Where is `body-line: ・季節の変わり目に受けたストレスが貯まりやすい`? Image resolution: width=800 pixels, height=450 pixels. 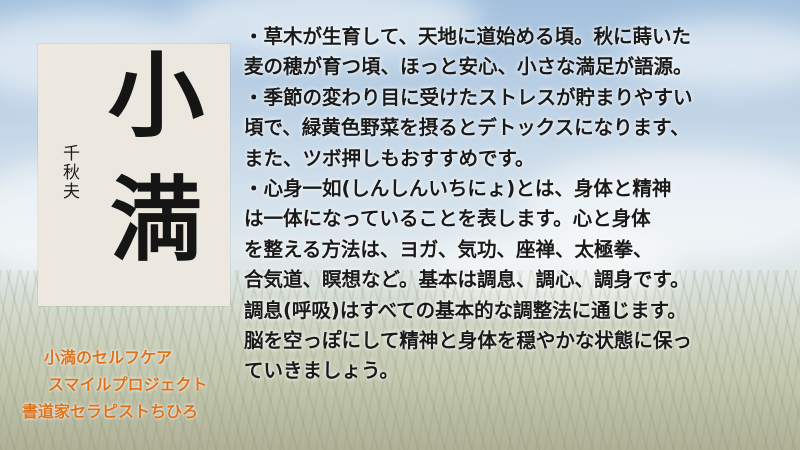
body-line: ・季節の変わり目に受けたストレスが貯まりやすい is located at coordinates (468, 97).